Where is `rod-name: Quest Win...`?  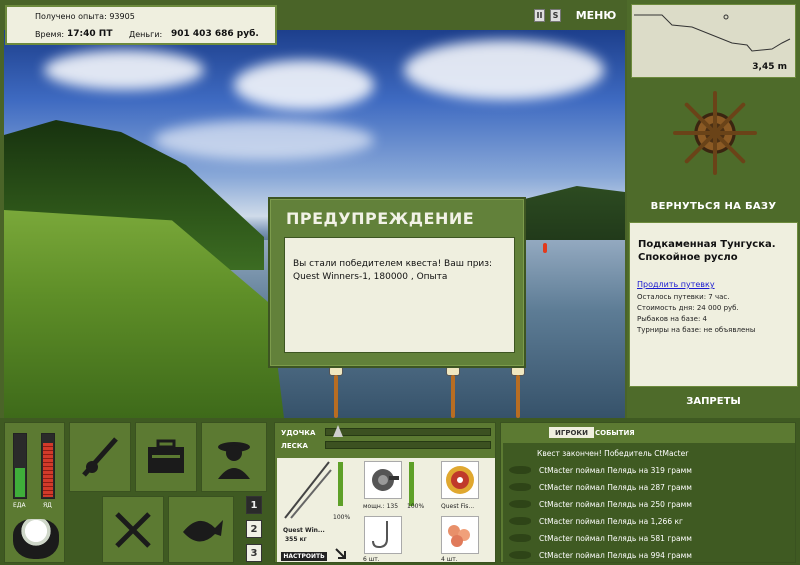
rod-name: Quest Win... is located at coordinates (304, 530).